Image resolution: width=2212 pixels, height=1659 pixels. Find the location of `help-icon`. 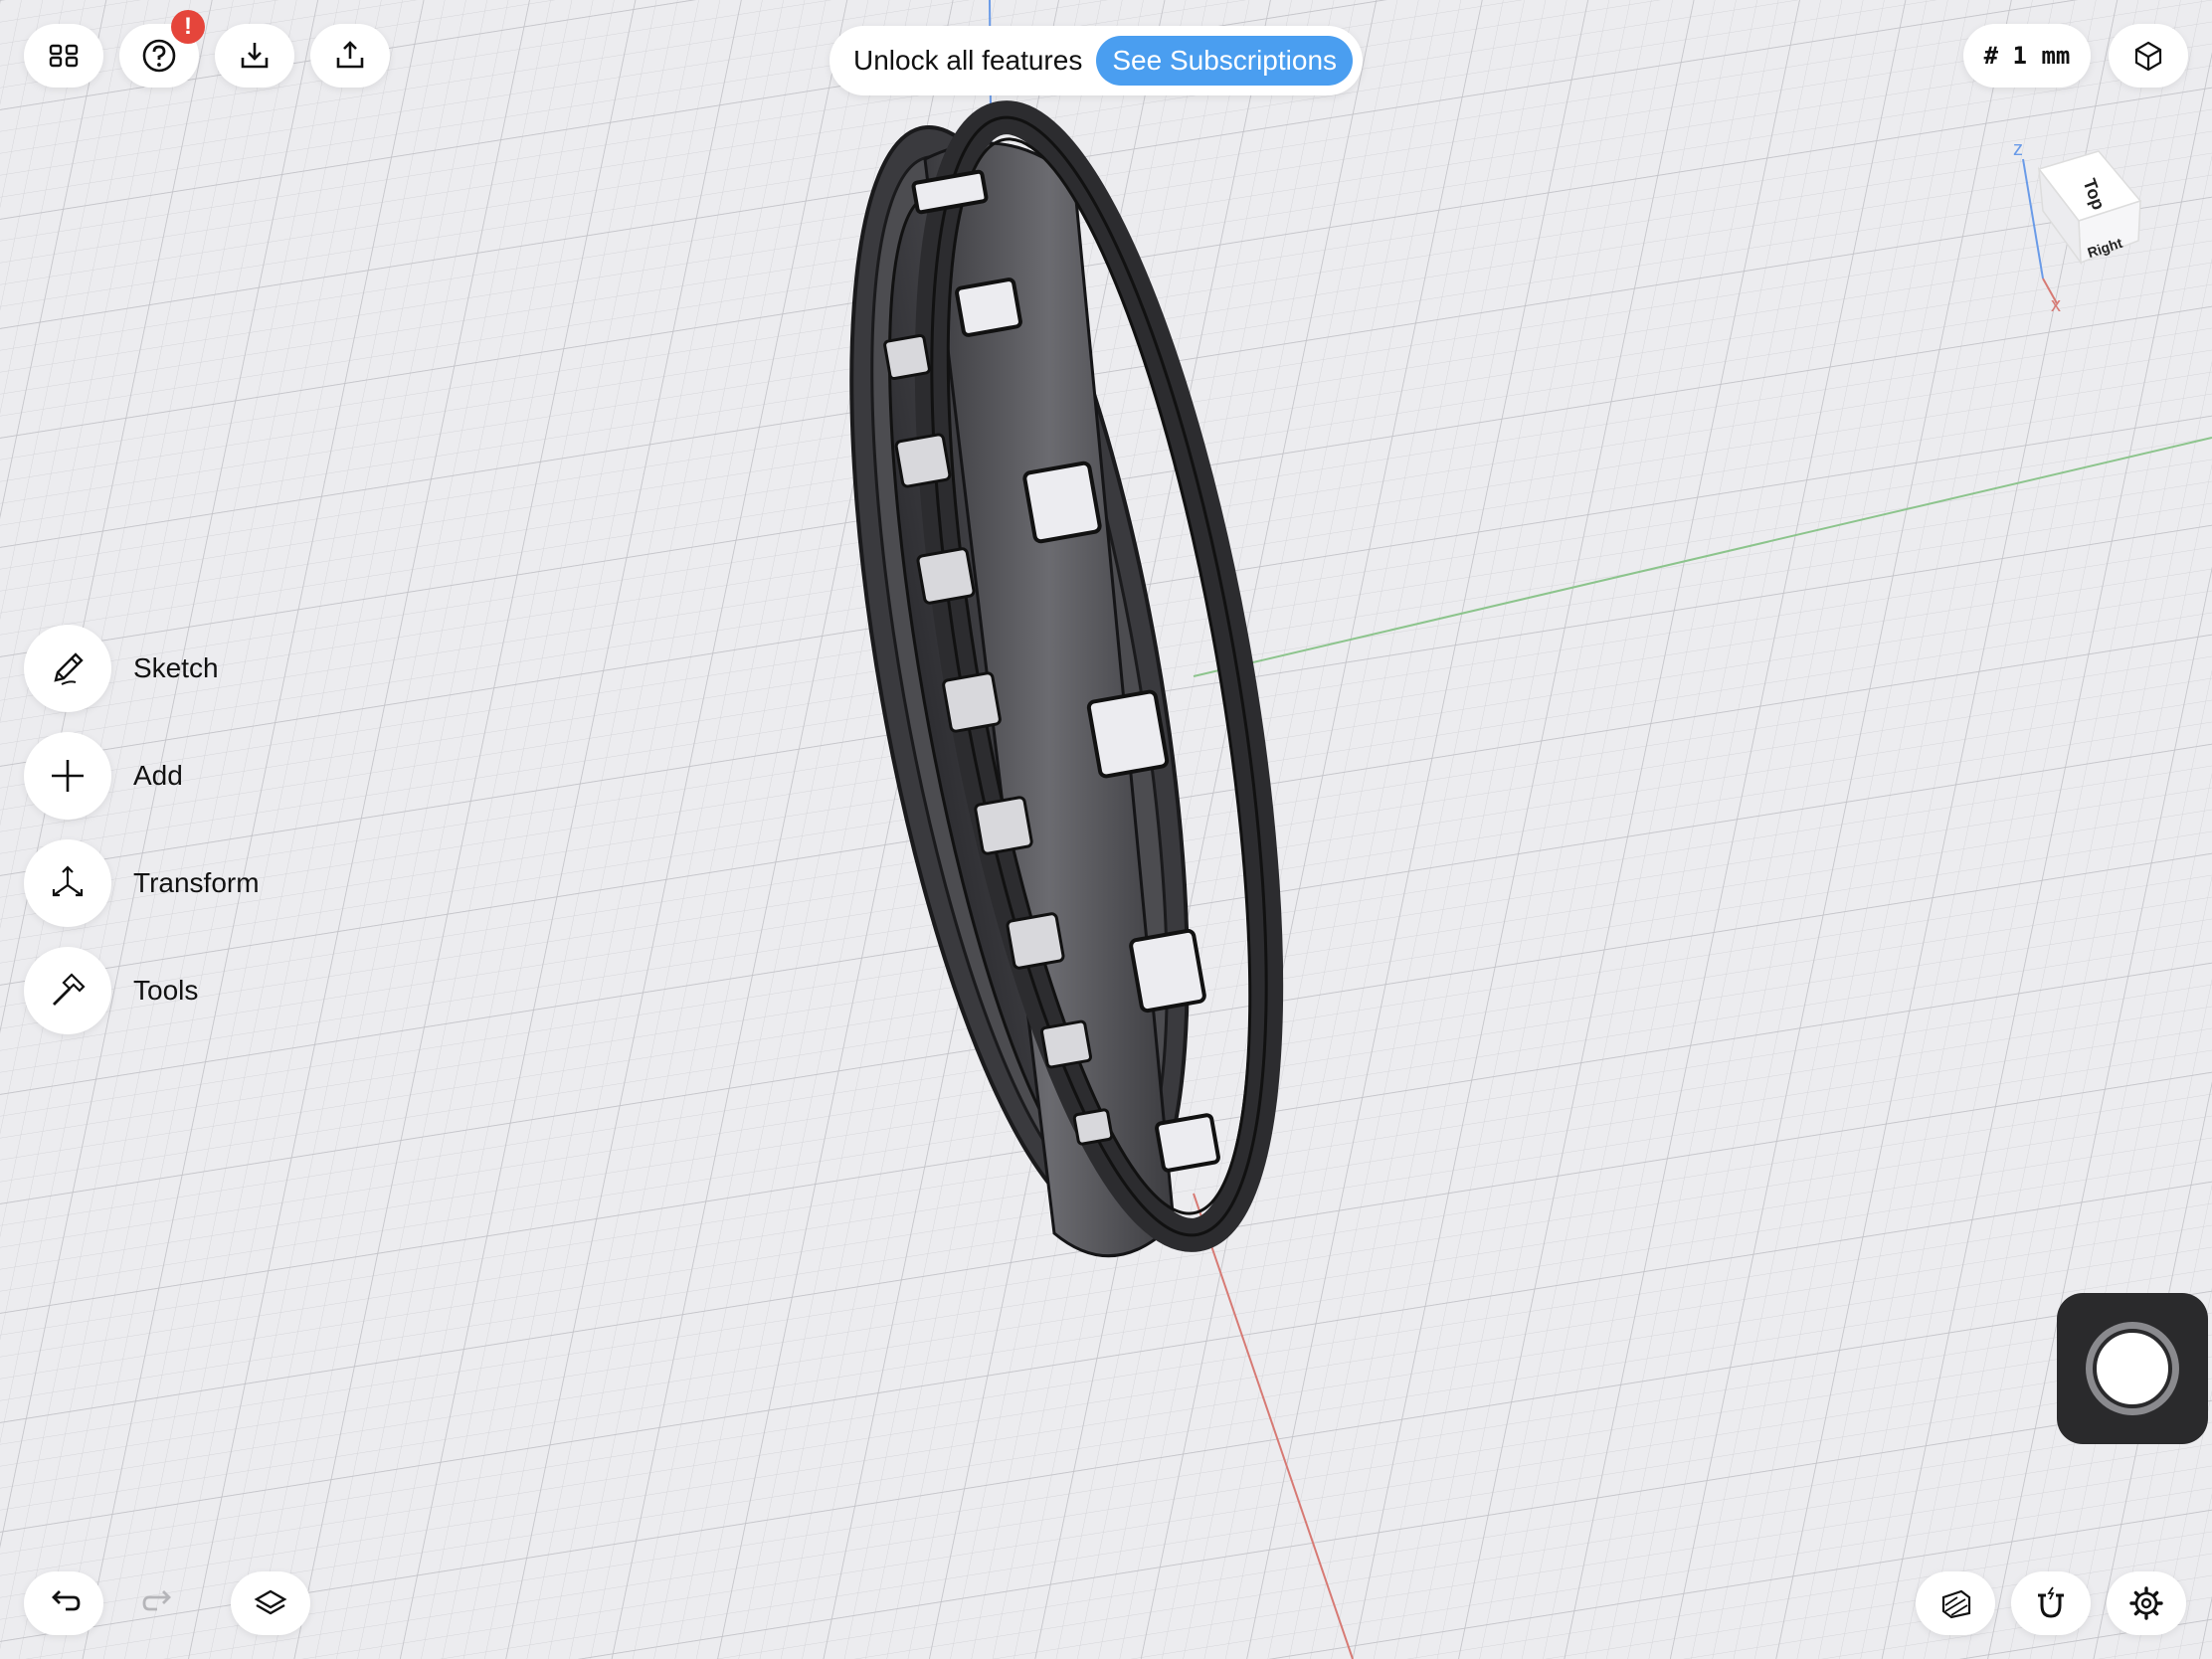

help-icon is located at coordinates (159, 56).